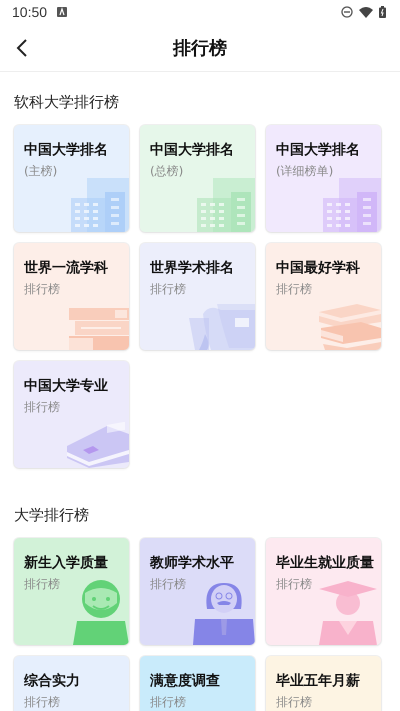 The image size is (400, 711). I want to click on ranking-card: 世界一流学科 排行榜, so click(71, 296).